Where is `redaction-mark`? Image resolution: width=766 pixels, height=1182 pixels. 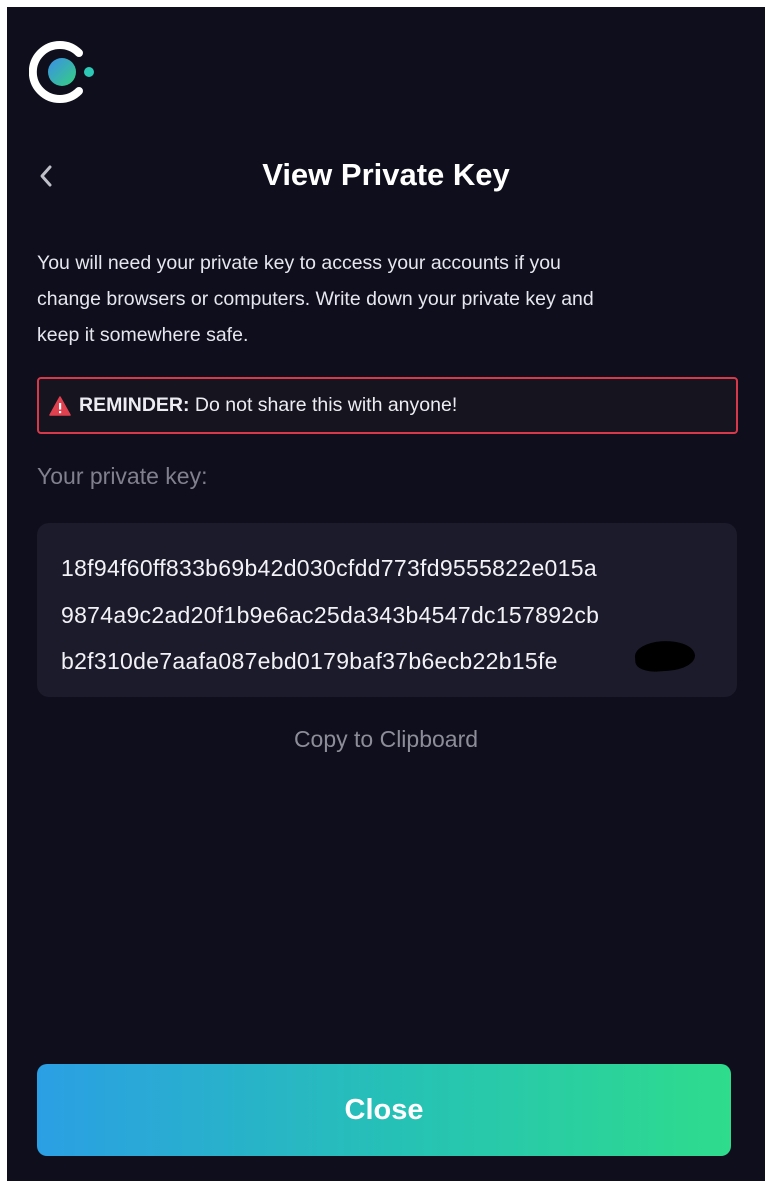 redaction-mark is located at coordinates (665, 656).